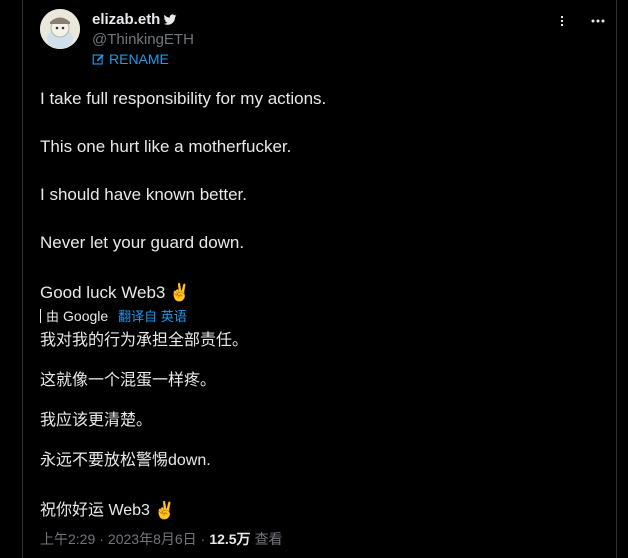 This screenshot has width=628, height=558. I want to click on tweet-line-final: Good luck Web3 ✌️, so click(183, 293).